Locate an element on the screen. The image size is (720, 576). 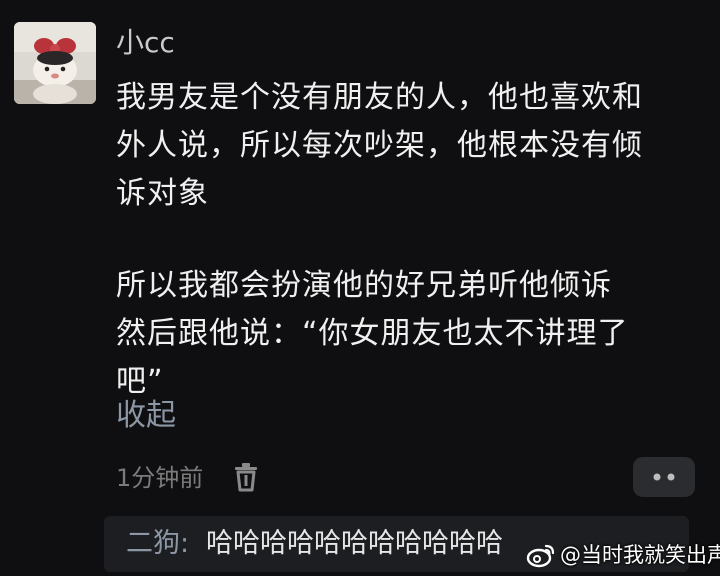
comment-line: 诉对象 is located at coordinates (162, 193).